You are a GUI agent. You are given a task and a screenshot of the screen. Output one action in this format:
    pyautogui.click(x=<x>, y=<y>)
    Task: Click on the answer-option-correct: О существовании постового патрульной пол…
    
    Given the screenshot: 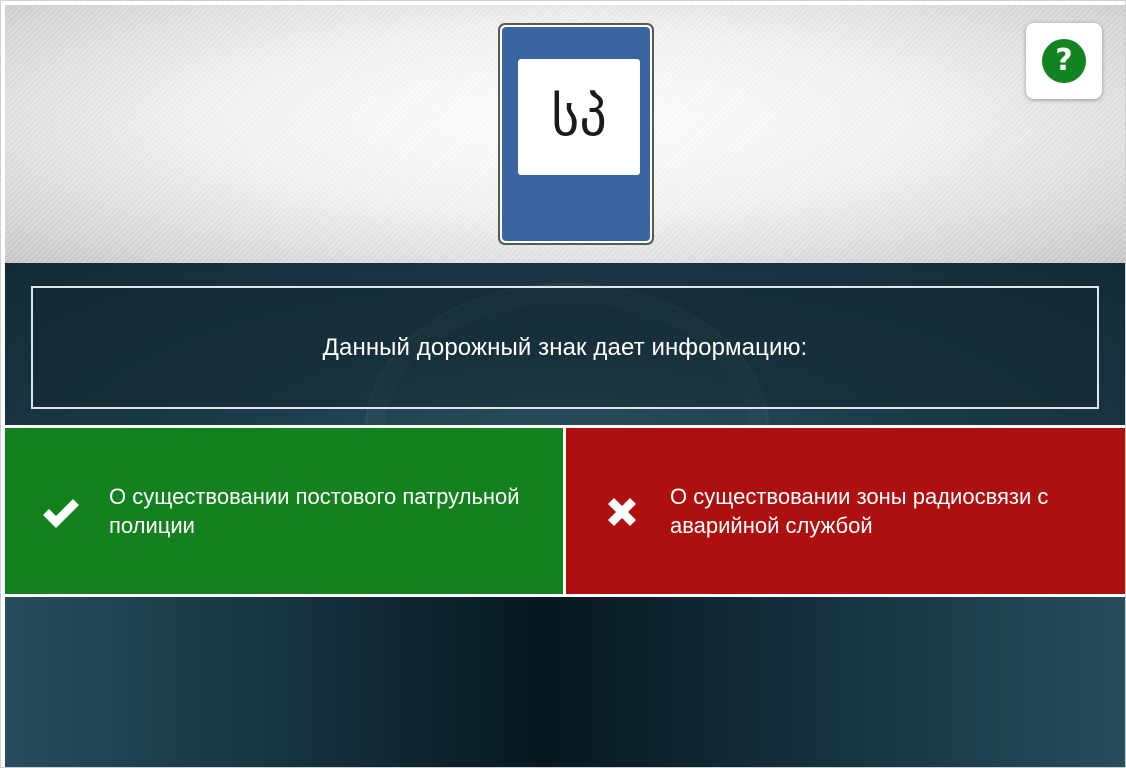 What is the action you would take?
    pyautogui.click(x=284, y=511)
    